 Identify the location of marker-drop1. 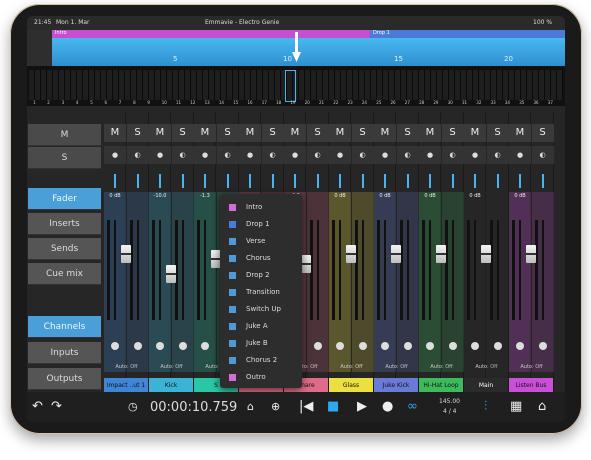
(467, 34).